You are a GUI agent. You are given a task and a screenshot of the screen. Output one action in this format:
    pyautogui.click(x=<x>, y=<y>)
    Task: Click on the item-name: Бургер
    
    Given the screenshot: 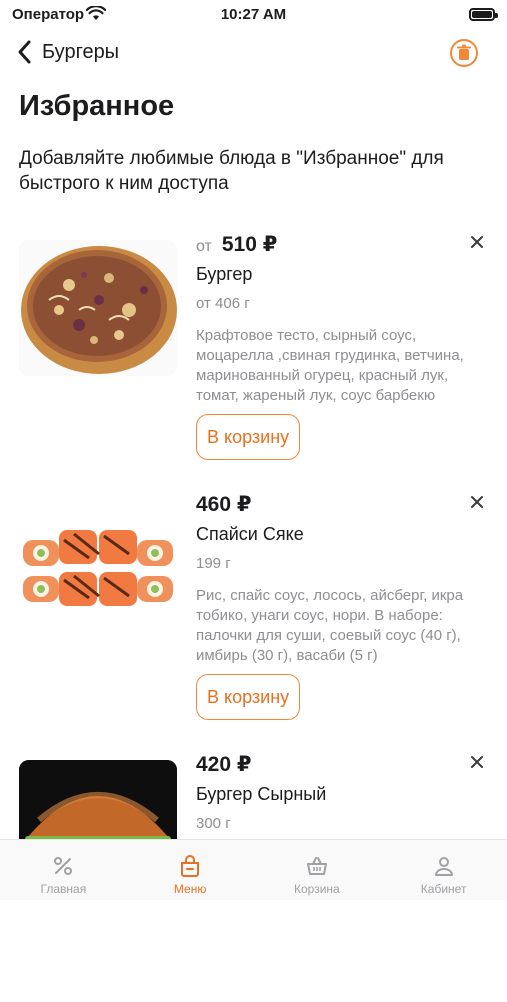 What is the action you would take?
    pyautogui.click(x=224, y=274)
    